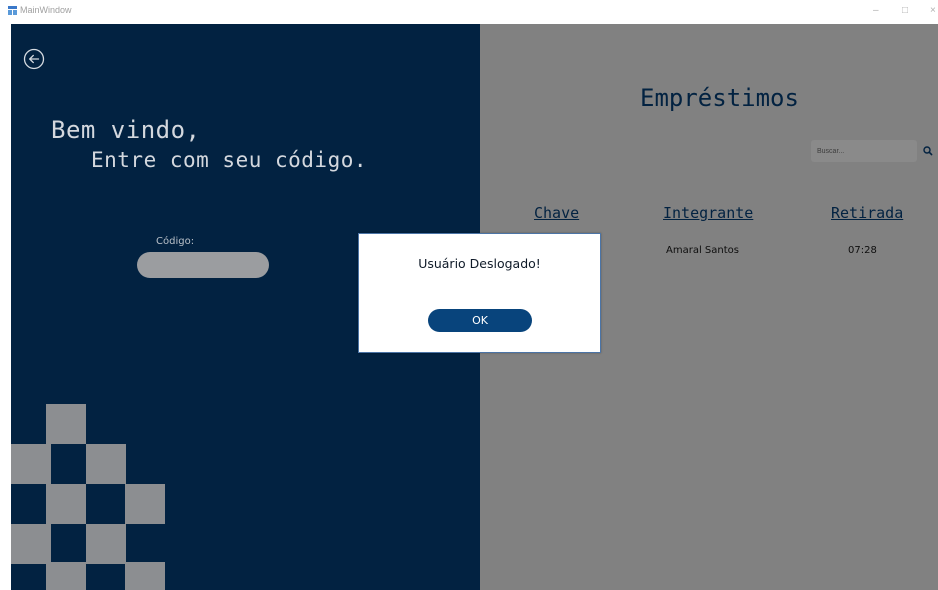 Image resolution: width=938 pixels, height=590 pixels. Describe the element at coordinates (126, 130) in the screenshot. I see `welcome-heading: Bem vindo,` at that location.